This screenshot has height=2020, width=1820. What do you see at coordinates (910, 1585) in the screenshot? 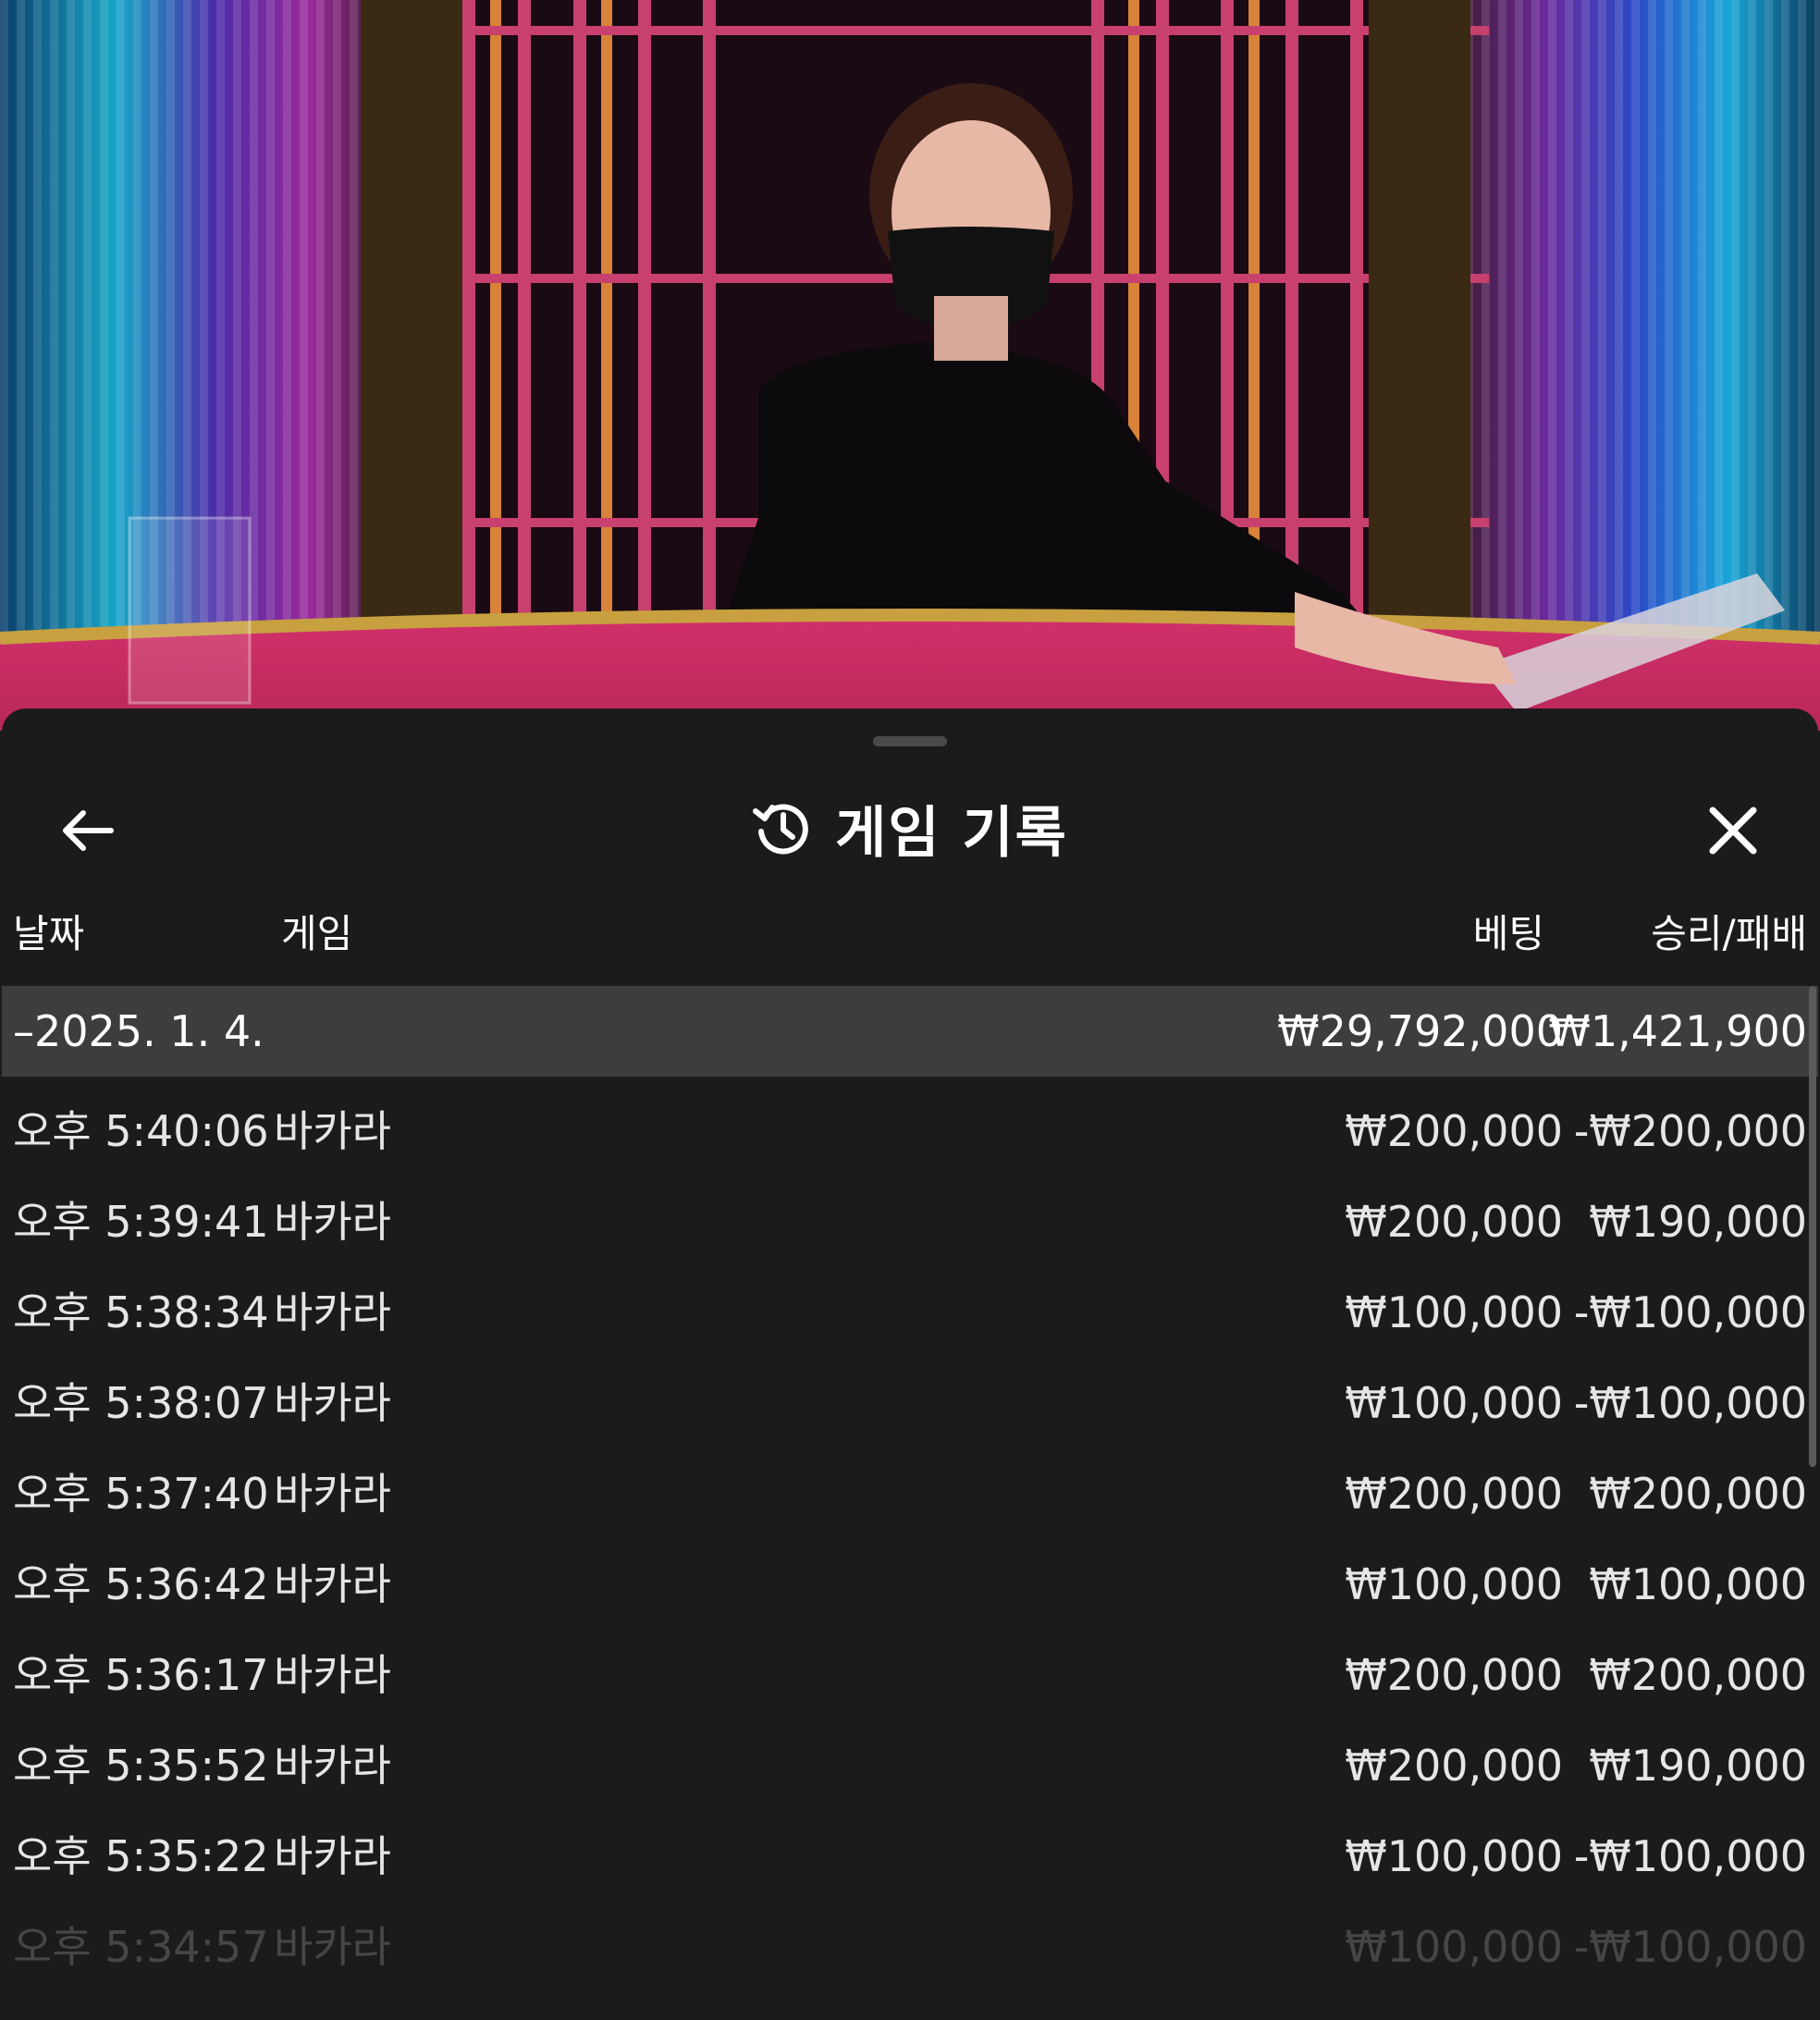
I see `table-row: 오후 5:36:42 바카라 ₩100,000 ₩100,000` at bounding box center [910, 1585].